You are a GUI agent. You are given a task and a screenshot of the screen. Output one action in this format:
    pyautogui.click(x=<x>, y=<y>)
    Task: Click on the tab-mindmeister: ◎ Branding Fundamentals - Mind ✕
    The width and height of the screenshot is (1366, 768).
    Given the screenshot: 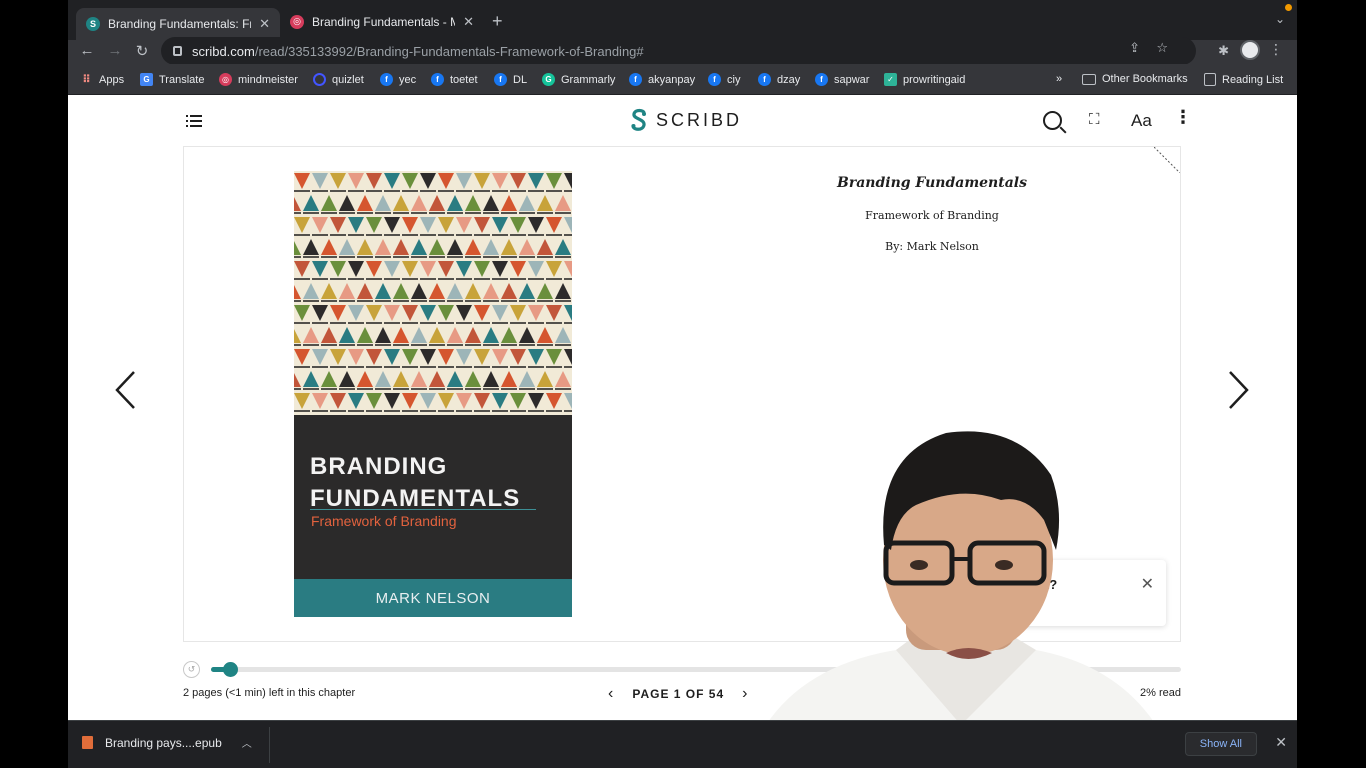 What is the action you would take?
    pyautogui.click(x=382, y=21)
    